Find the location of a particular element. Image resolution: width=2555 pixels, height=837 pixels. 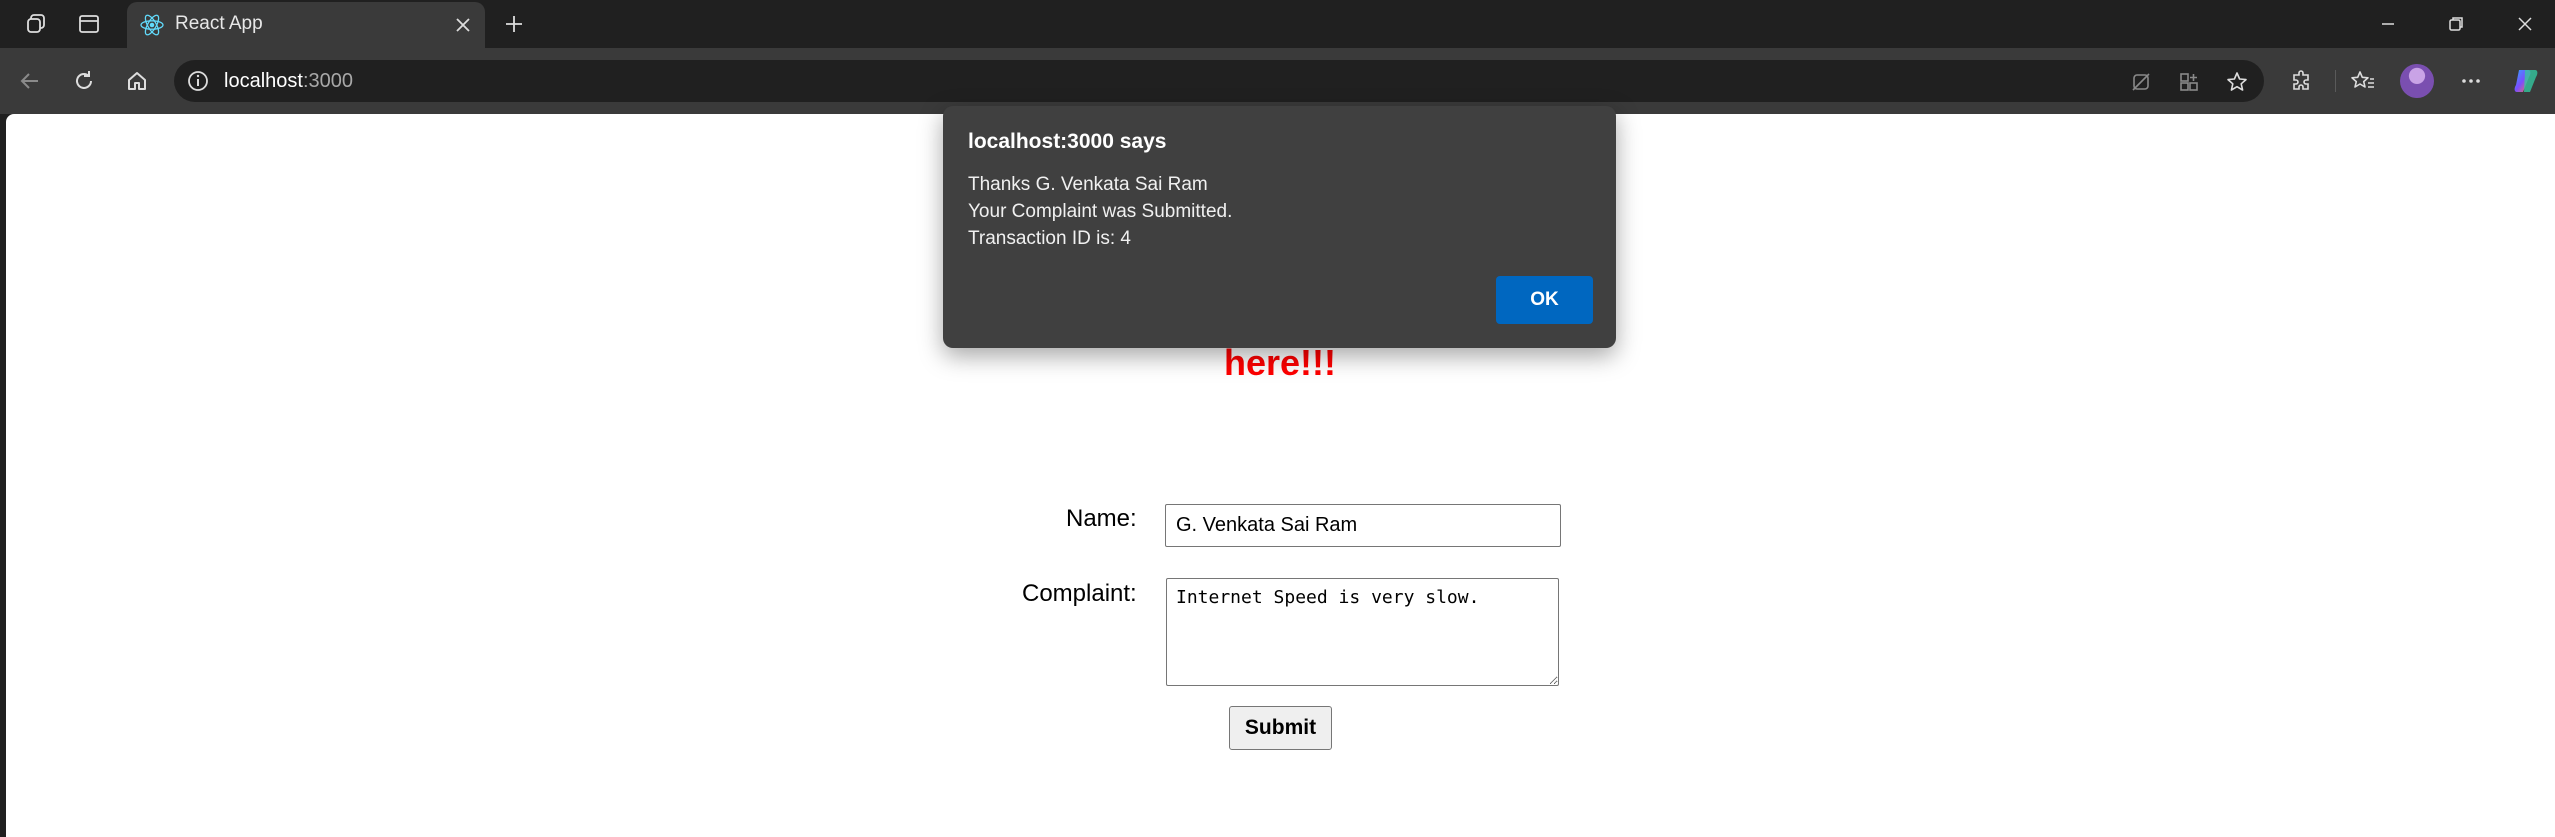

tab-react-app: React App is located at coordinates (306, 25).